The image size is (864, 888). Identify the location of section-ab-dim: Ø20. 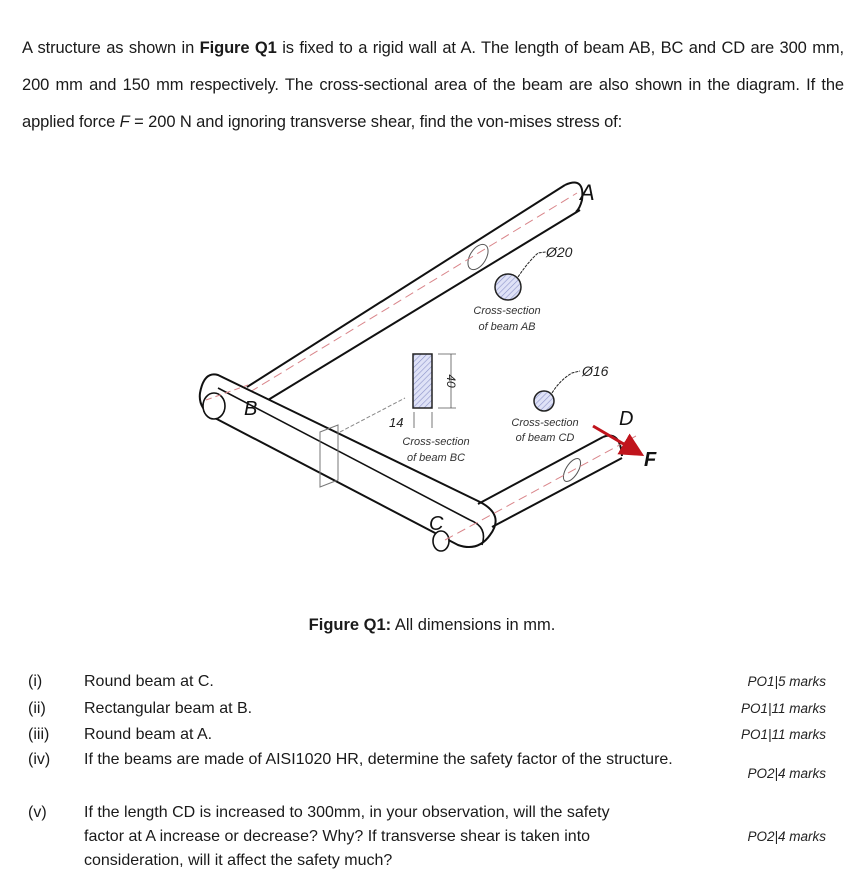
(559, 252).